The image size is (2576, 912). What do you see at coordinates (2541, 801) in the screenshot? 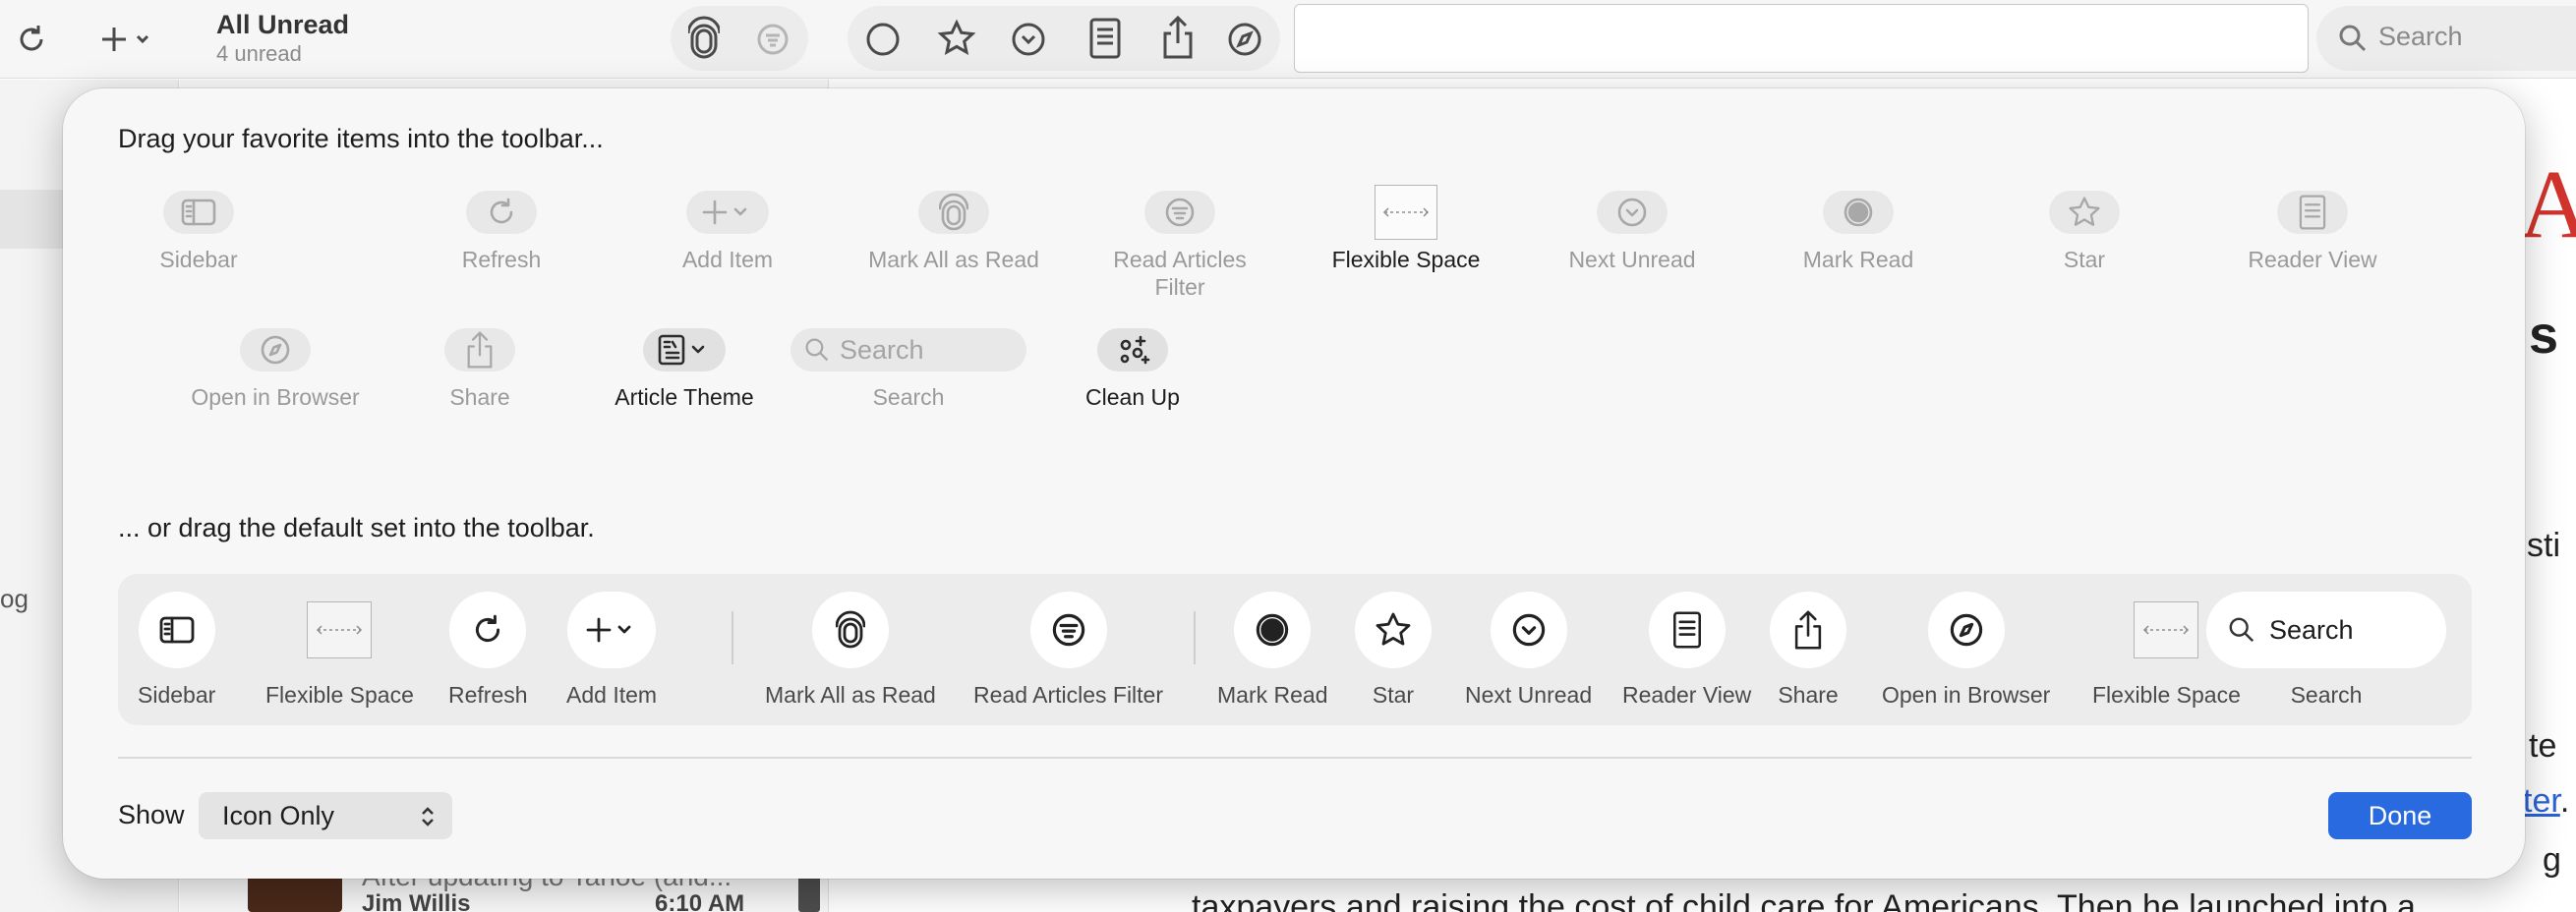
I see `article-link: ter` at bounding box center [2541, 801].